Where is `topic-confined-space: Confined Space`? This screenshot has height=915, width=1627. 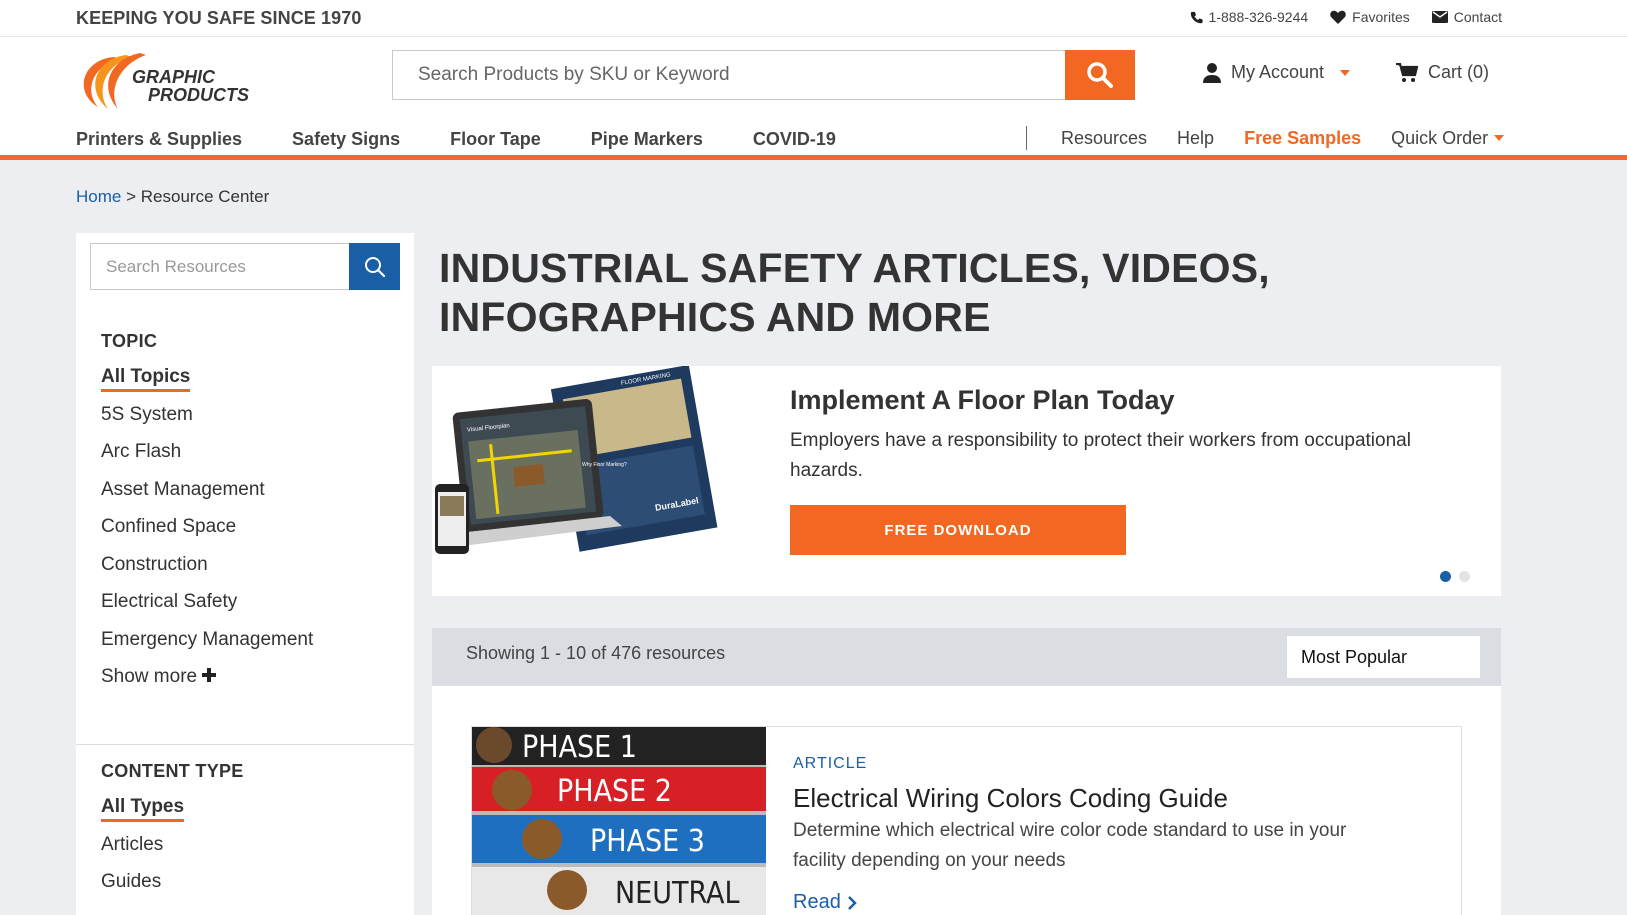 topic-confined-space: Confined Space is located at coordinates (207, 533).